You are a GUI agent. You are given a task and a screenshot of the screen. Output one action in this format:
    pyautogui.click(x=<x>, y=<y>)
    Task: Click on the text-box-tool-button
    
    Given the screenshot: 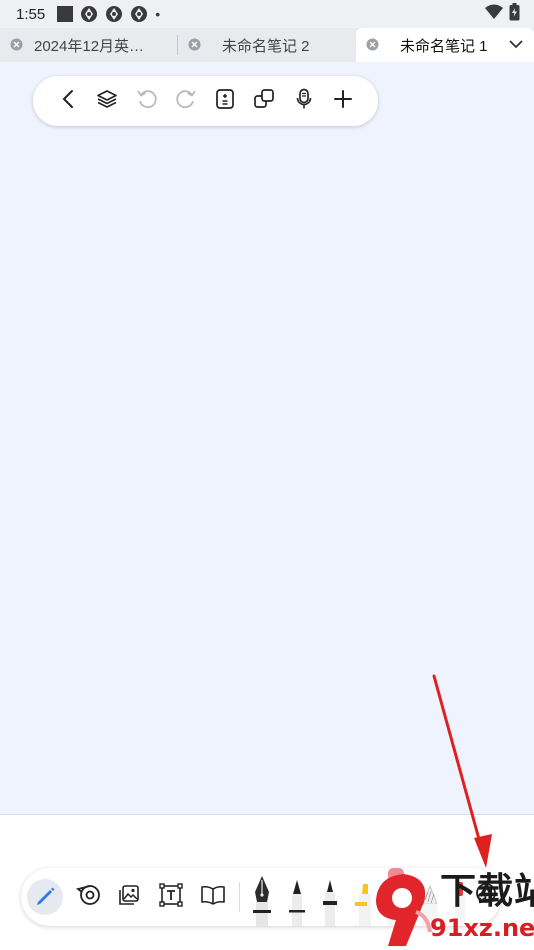 What is the action you would take?
    pyautogui.click(x=171, y=897)
    